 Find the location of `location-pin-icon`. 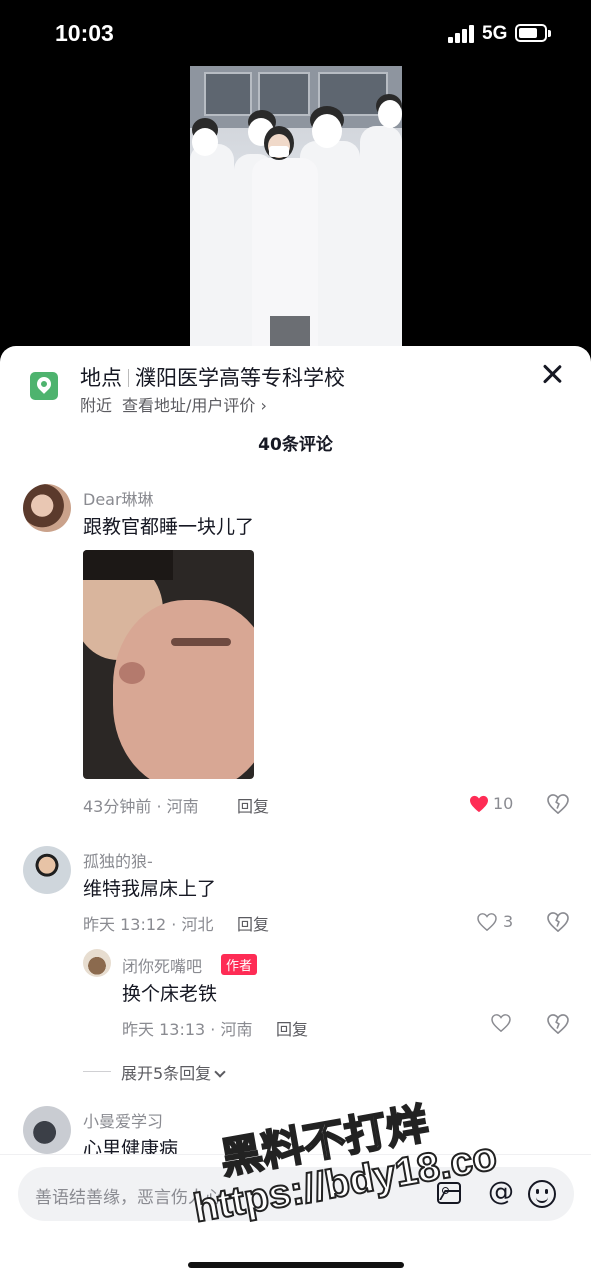

location-pin-icon is located at coordinates (44, 386).